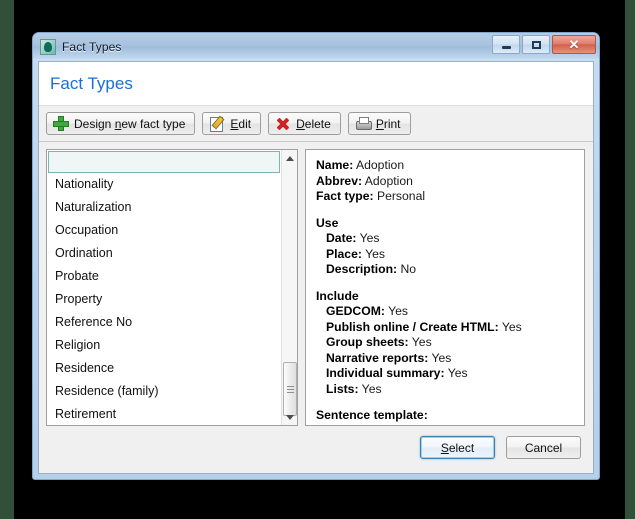 This screenshot has width=635, height=519. Describe the element at coordinates (164, 391) in the screenshot. I see `list-item: Residence (family)` at that location.